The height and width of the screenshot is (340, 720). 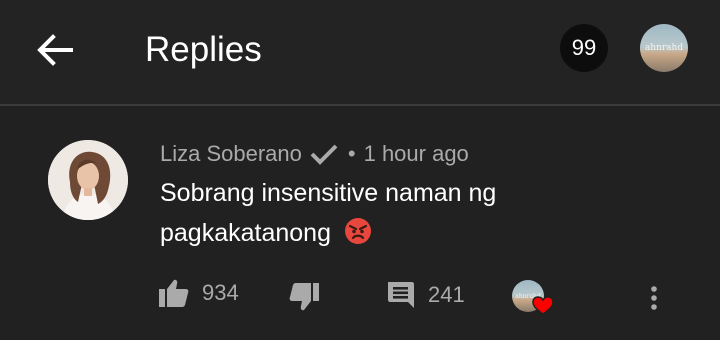 I want to click on comment-meta: Liza Soberano • 1 hour ago, so click(x=314, y=154).